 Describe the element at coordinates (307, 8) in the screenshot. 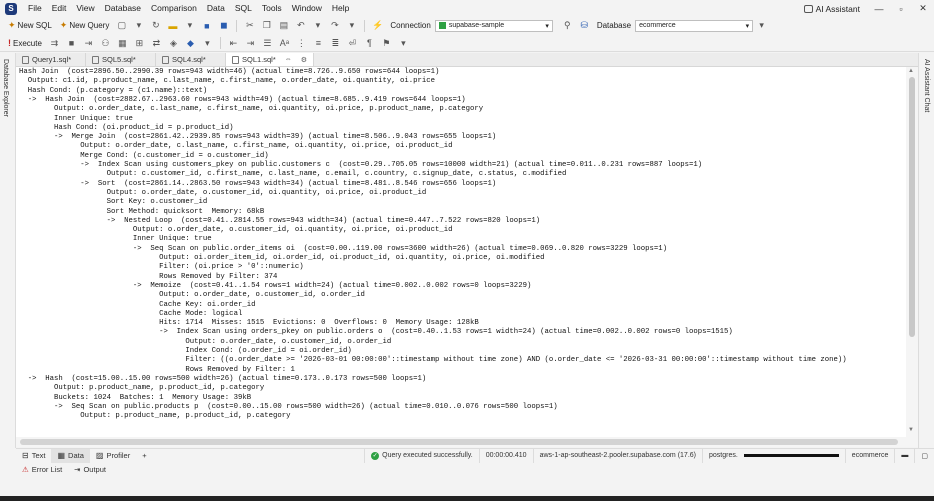

I see `menu-item-window: Window` at that location.